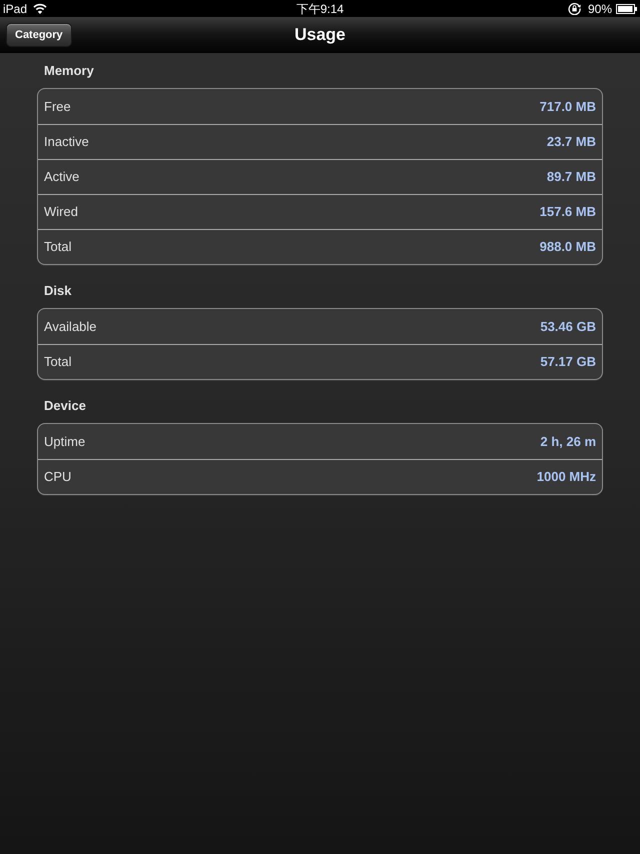 This screenshot has height=854, width=640. Describe the element at coordinates (568, 362) in the screenshot. I see `row-value: 57.17 GB` at that location.